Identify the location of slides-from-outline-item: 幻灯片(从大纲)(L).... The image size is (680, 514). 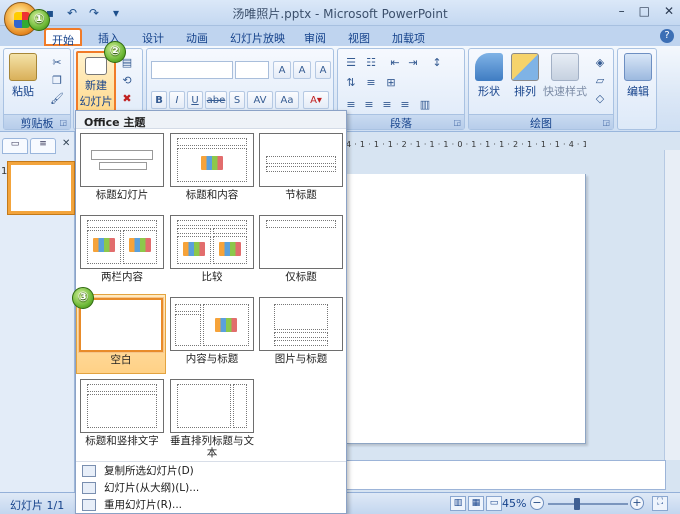
(211, 487).